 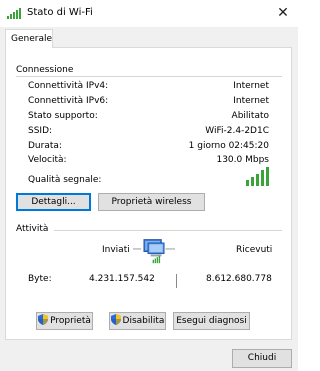 What do you see at coordinates (143, 321) in the screenshot?
I see `disable-button-label: Disabilita` at bounding box center [143, 321].